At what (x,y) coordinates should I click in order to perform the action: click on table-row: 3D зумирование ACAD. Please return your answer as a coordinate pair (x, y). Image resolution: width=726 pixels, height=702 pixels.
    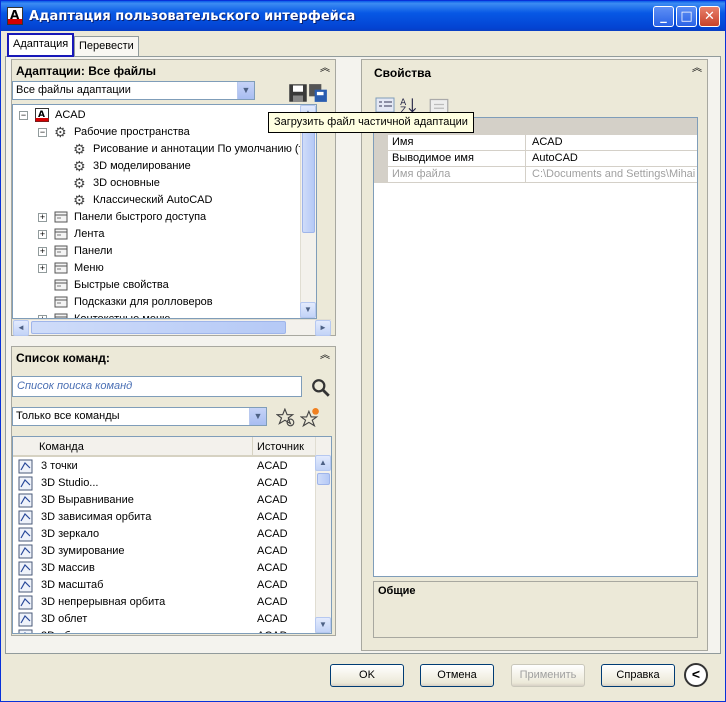
    Looking at the image, I should click on (165, 551).